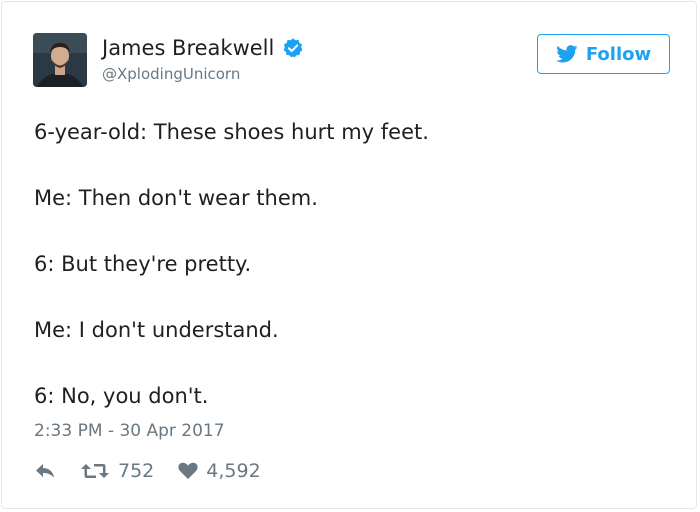 Image resolution: width=700 pixels, height=512 pixels. What do you see at coordinates (117, 471) in the screenshot?
I see `retweet-button: 752` at bounding box center [117, 471].